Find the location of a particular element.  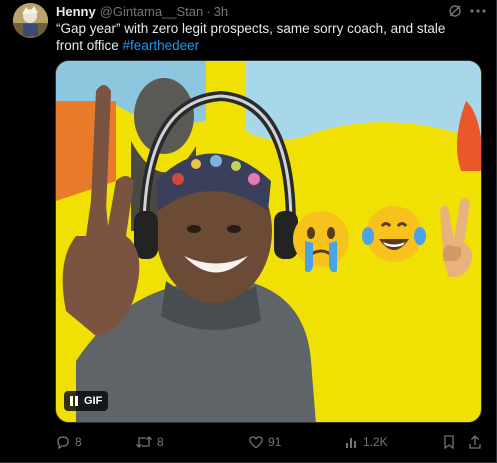

pause-icon is located at coordinates (74, 401).